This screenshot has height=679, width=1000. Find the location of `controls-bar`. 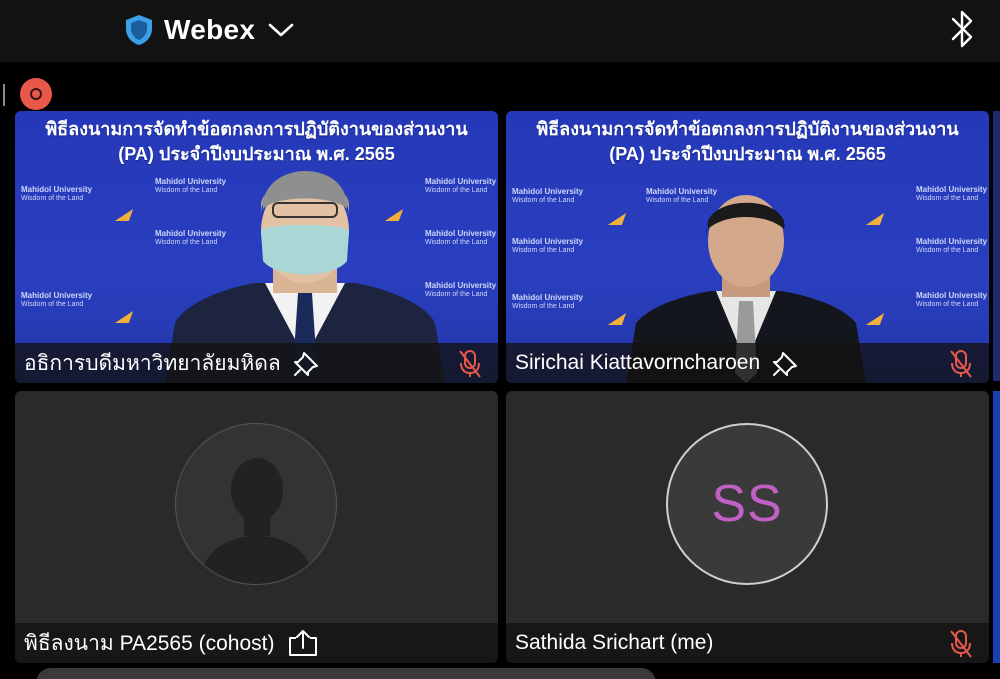

controls-bar is located at coordinates (346, 673).